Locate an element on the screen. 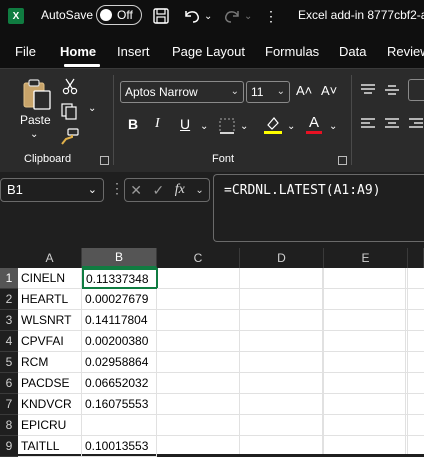  clipboard-group-label: Clipboard is located at coordinates (48, 159).